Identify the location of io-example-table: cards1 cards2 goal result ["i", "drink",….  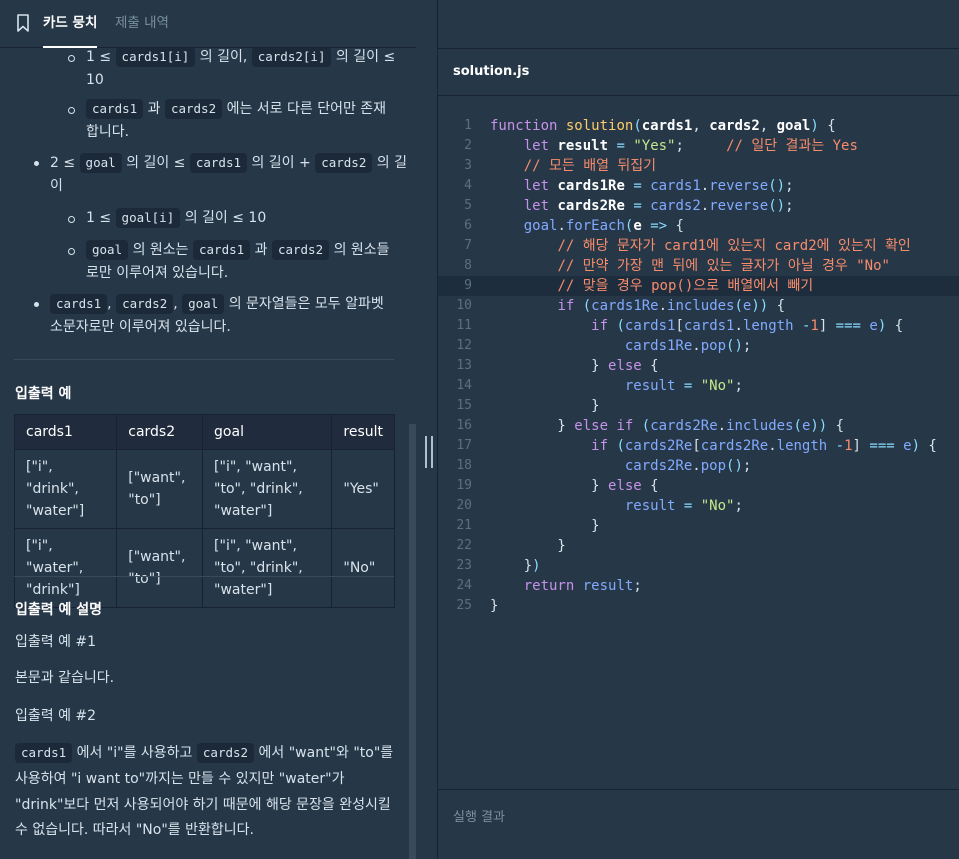
(204, 511).